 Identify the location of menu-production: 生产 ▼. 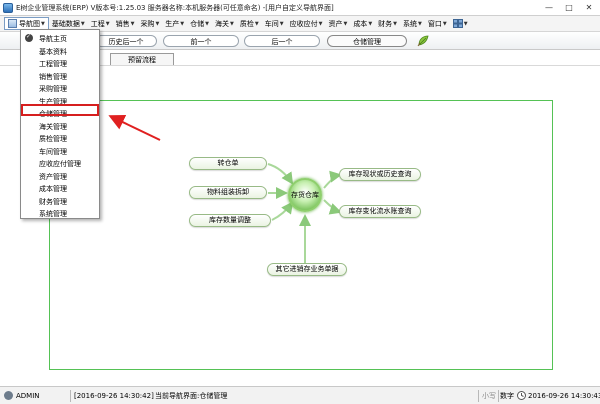
(174, 23).